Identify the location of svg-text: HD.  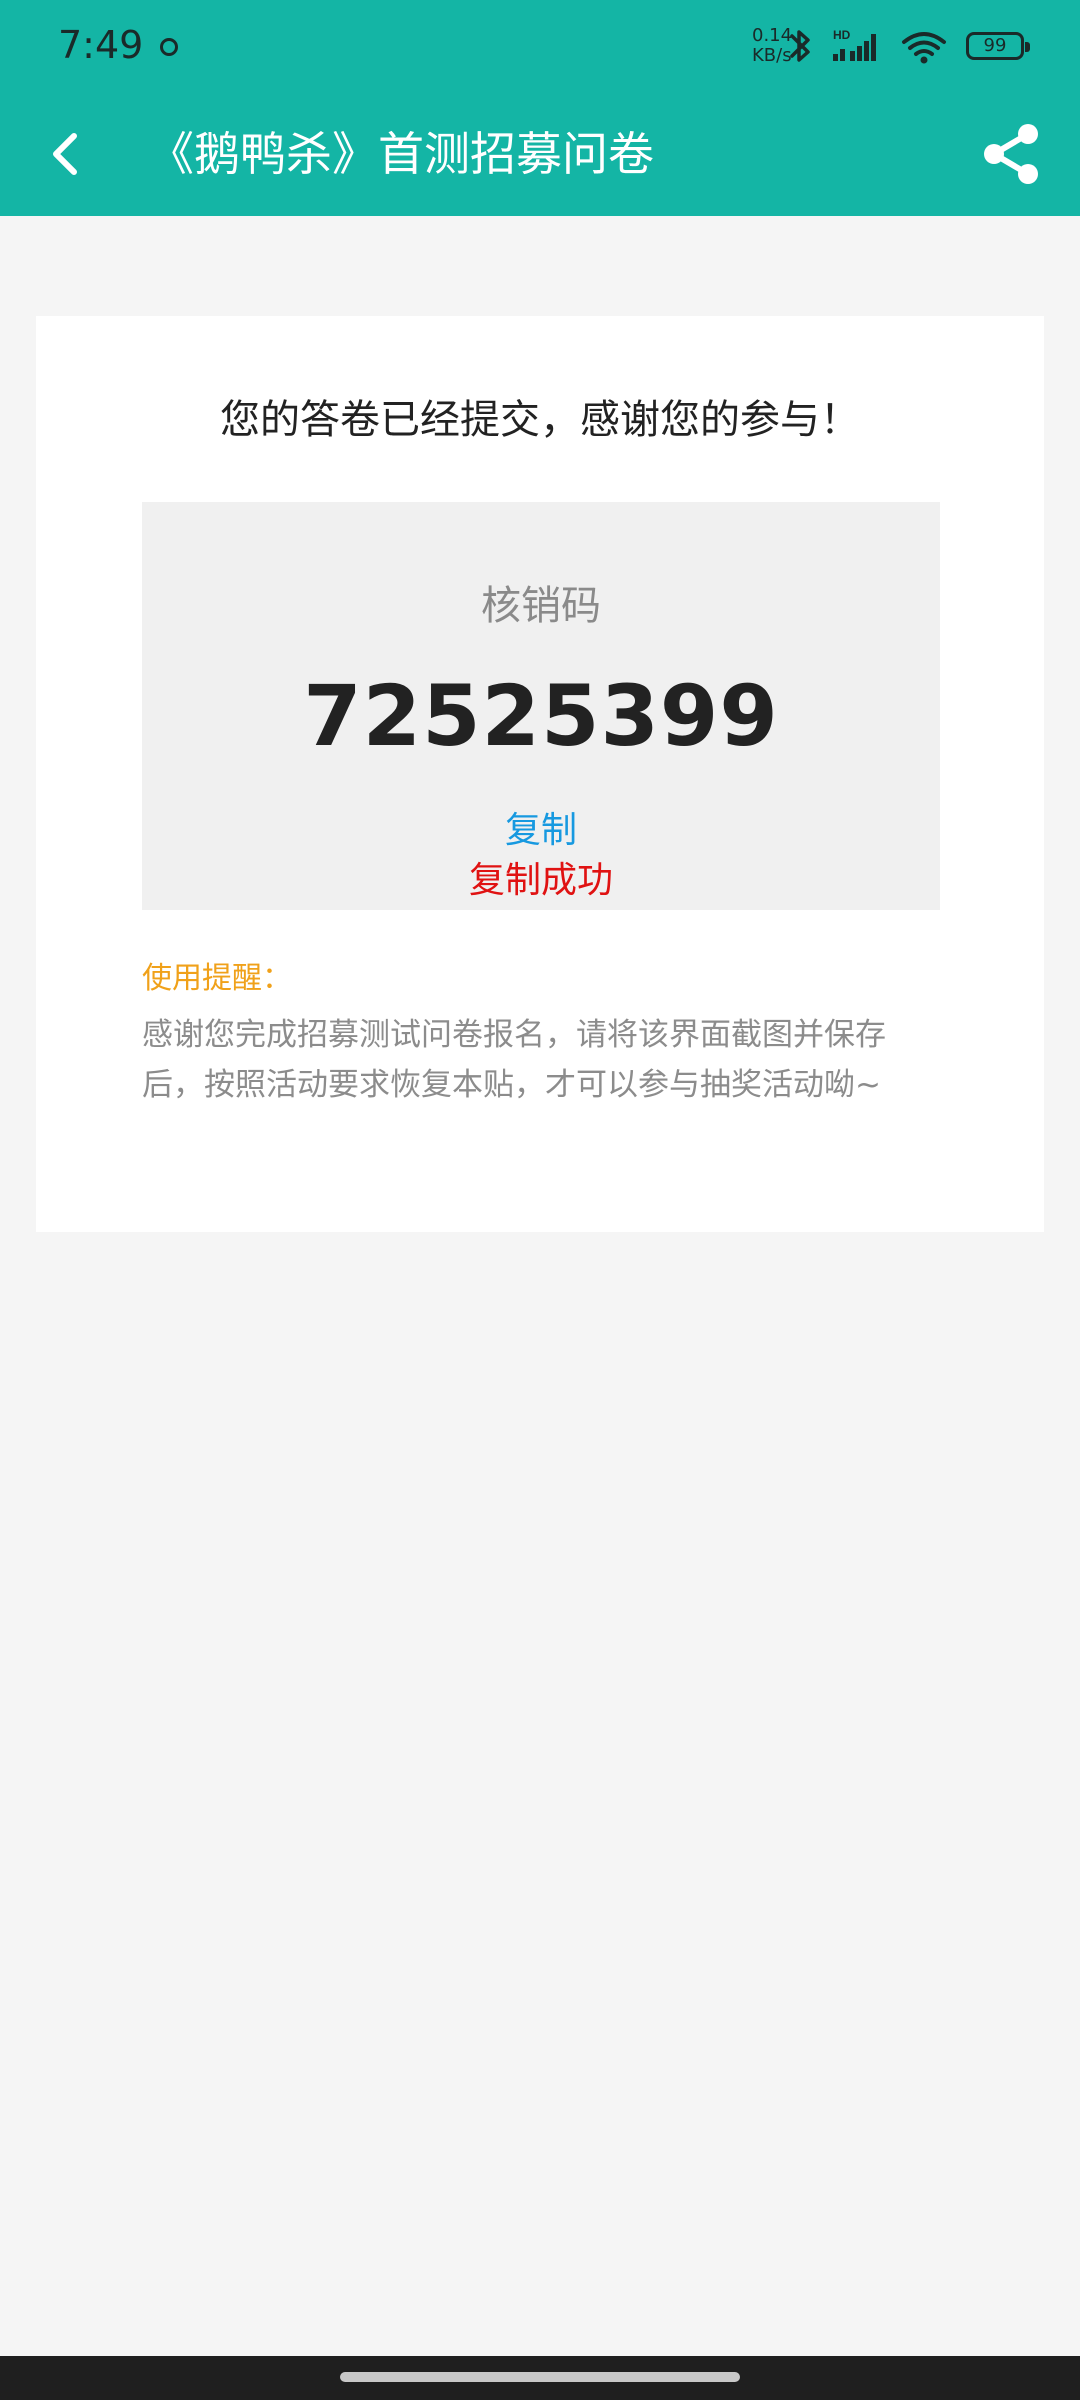
(842, 35).